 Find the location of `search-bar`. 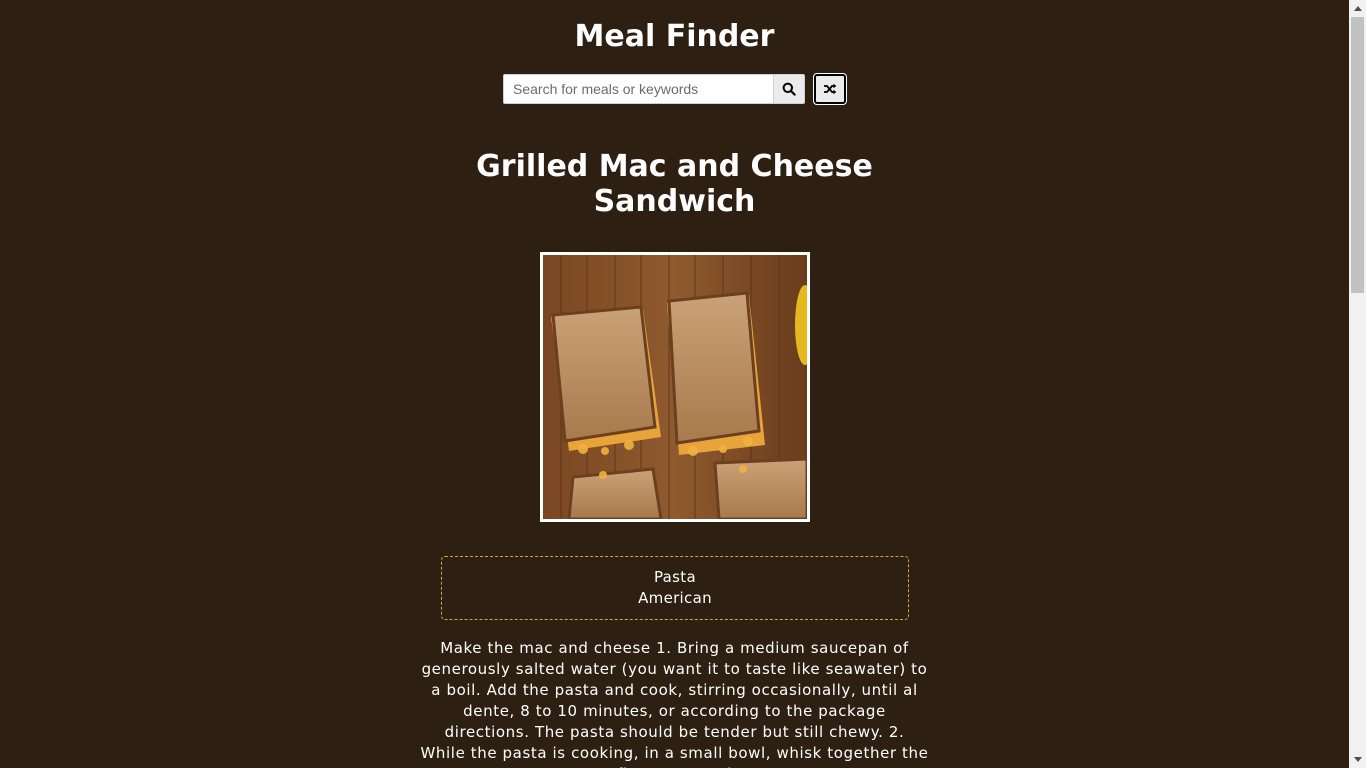

search-bar is located at coordinates (675, 89).